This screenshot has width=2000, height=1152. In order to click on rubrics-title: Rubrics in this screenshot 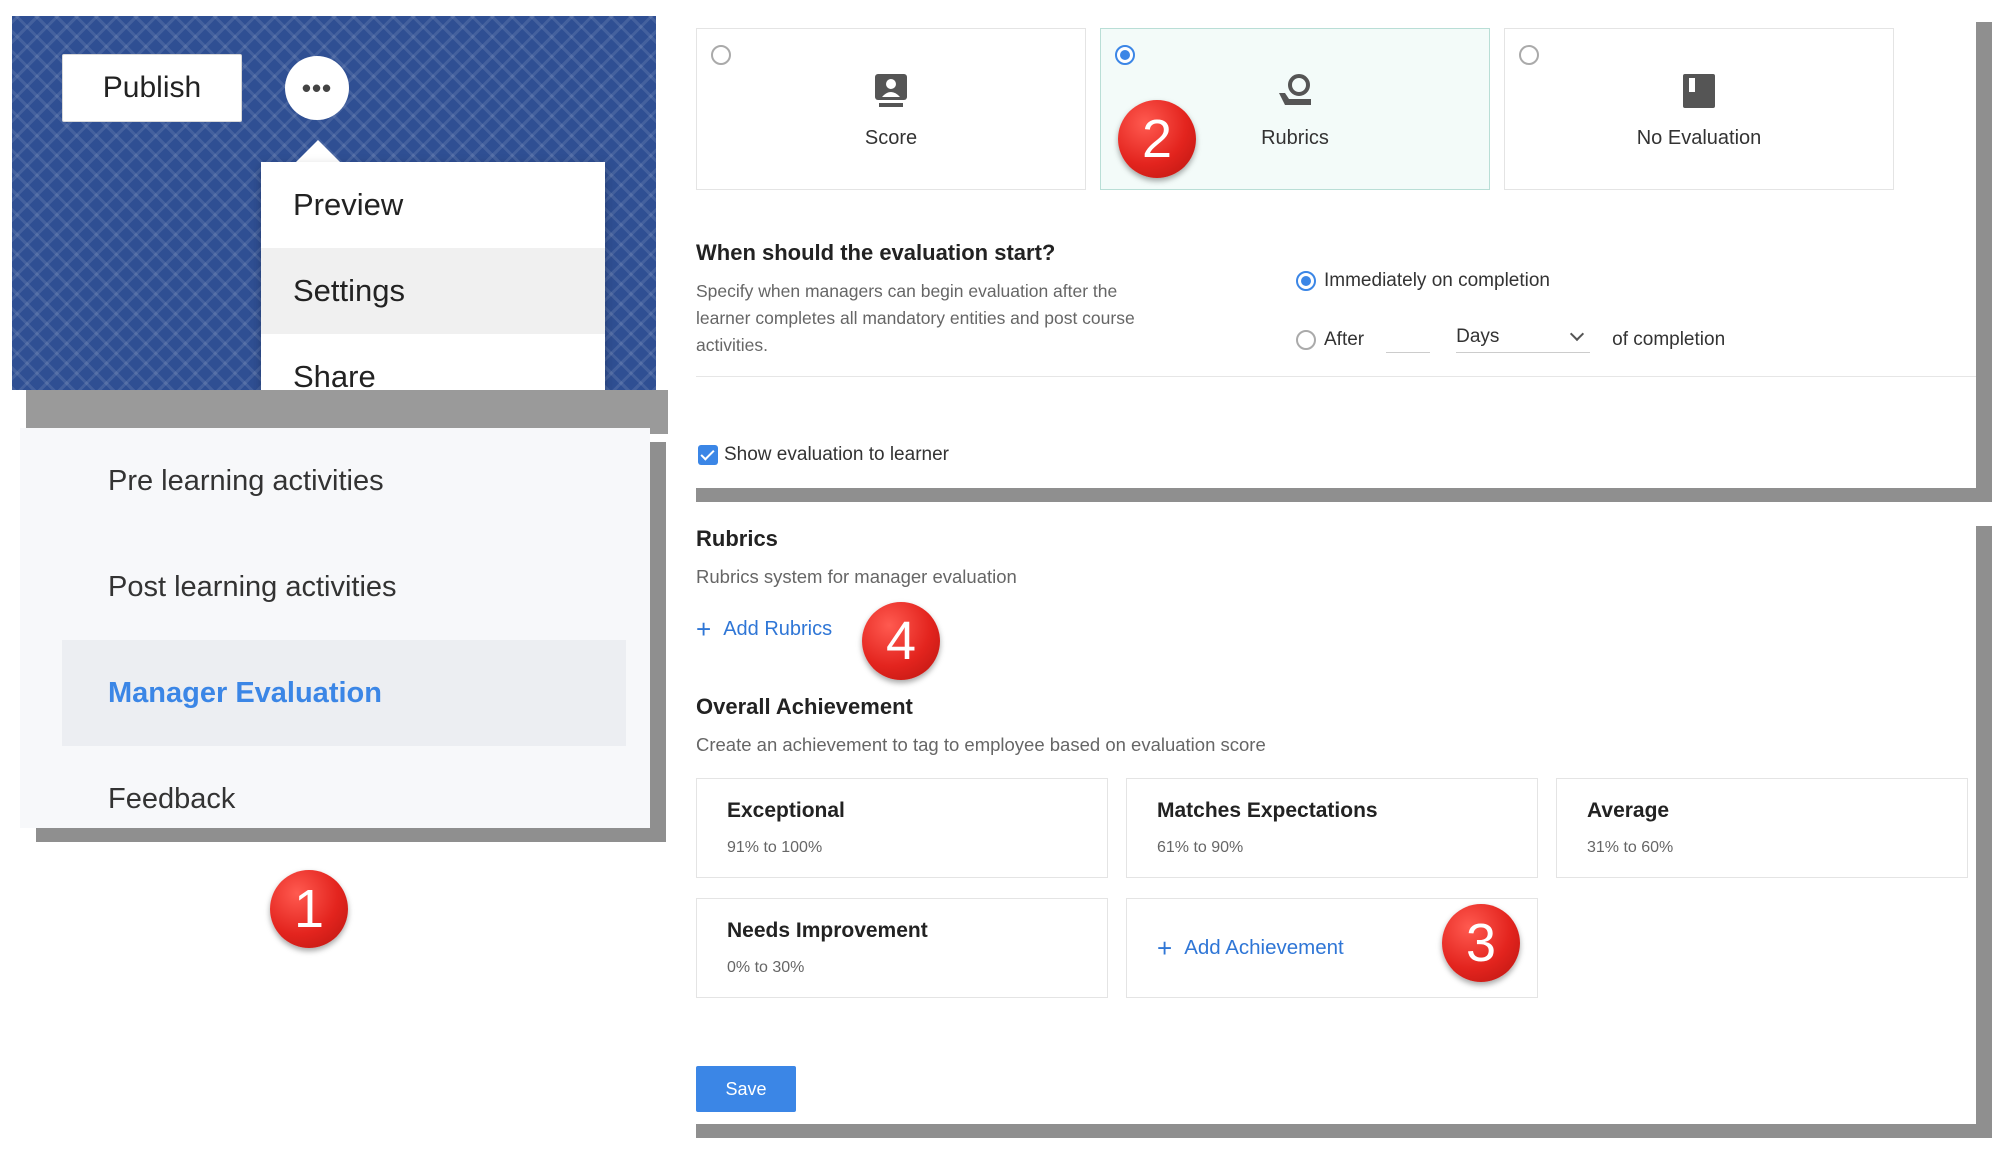, I will do `click(737, 538)`.